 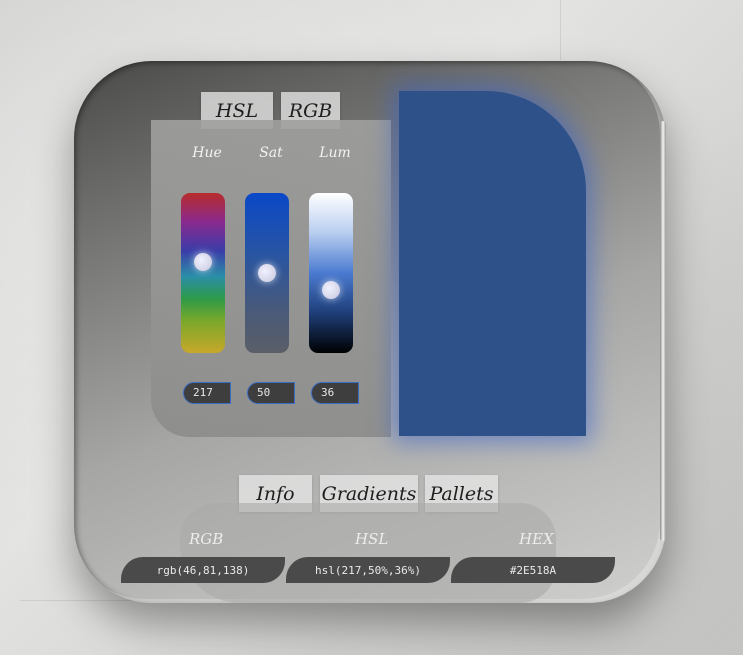 What do you see at coordinates (335, 153) in the screenshot?
I see `lum-label: Lum` at bounding box center [335, 153].